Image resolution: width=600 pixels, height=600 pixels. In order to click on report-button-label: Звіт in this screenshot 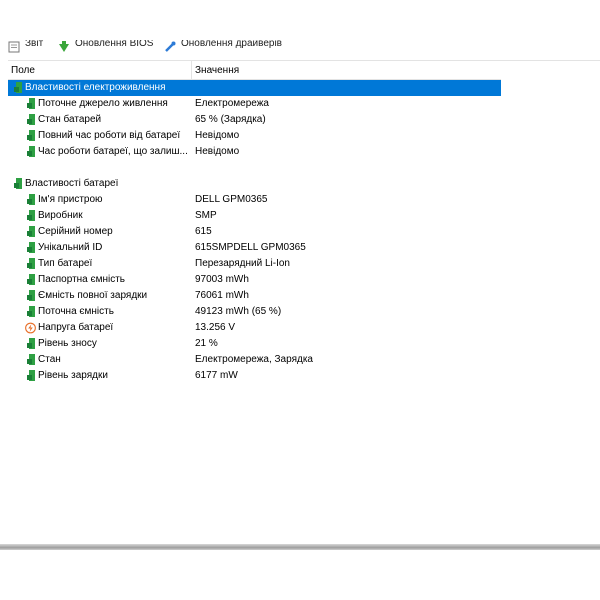, I will do `click(34, 44)`.